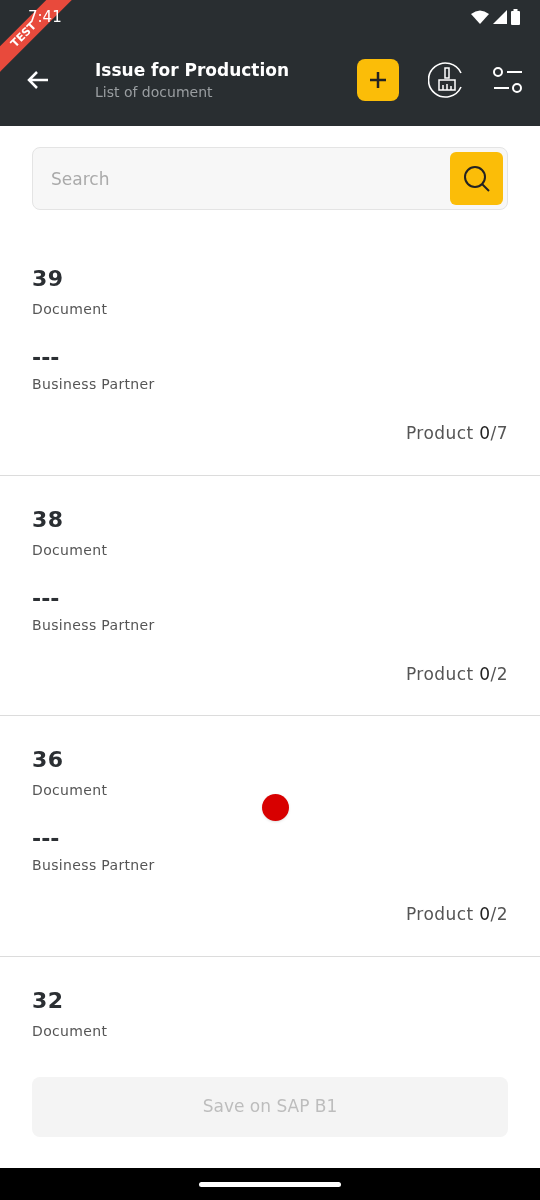 The image size is (540, 1200). I want to click on home-indicator, so click(270, 1184).